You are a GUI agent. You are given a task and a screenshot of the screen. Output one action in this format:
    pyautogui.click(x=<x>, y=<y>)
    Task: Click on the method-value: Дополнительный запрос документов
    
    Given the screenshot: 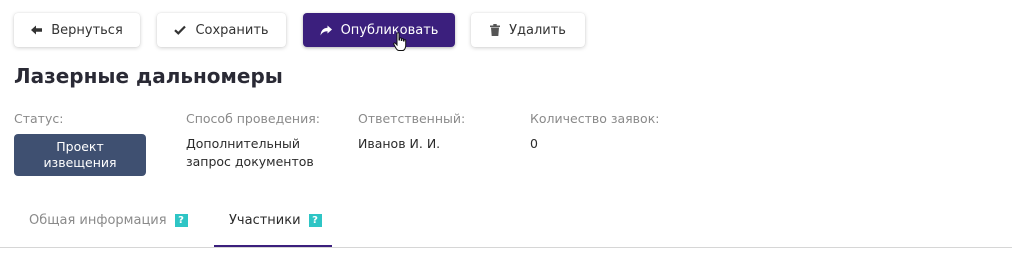 What is the action you would take?
    pyautogui.click(x=250, y=153)
    